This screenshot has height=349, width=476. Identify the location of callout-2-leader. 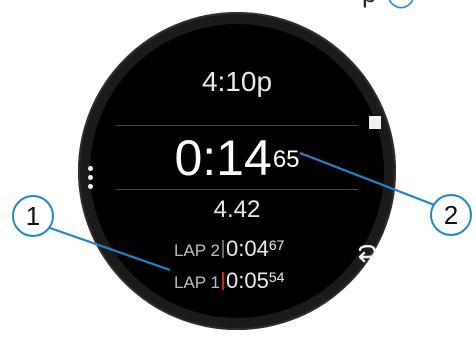
(368, 179).